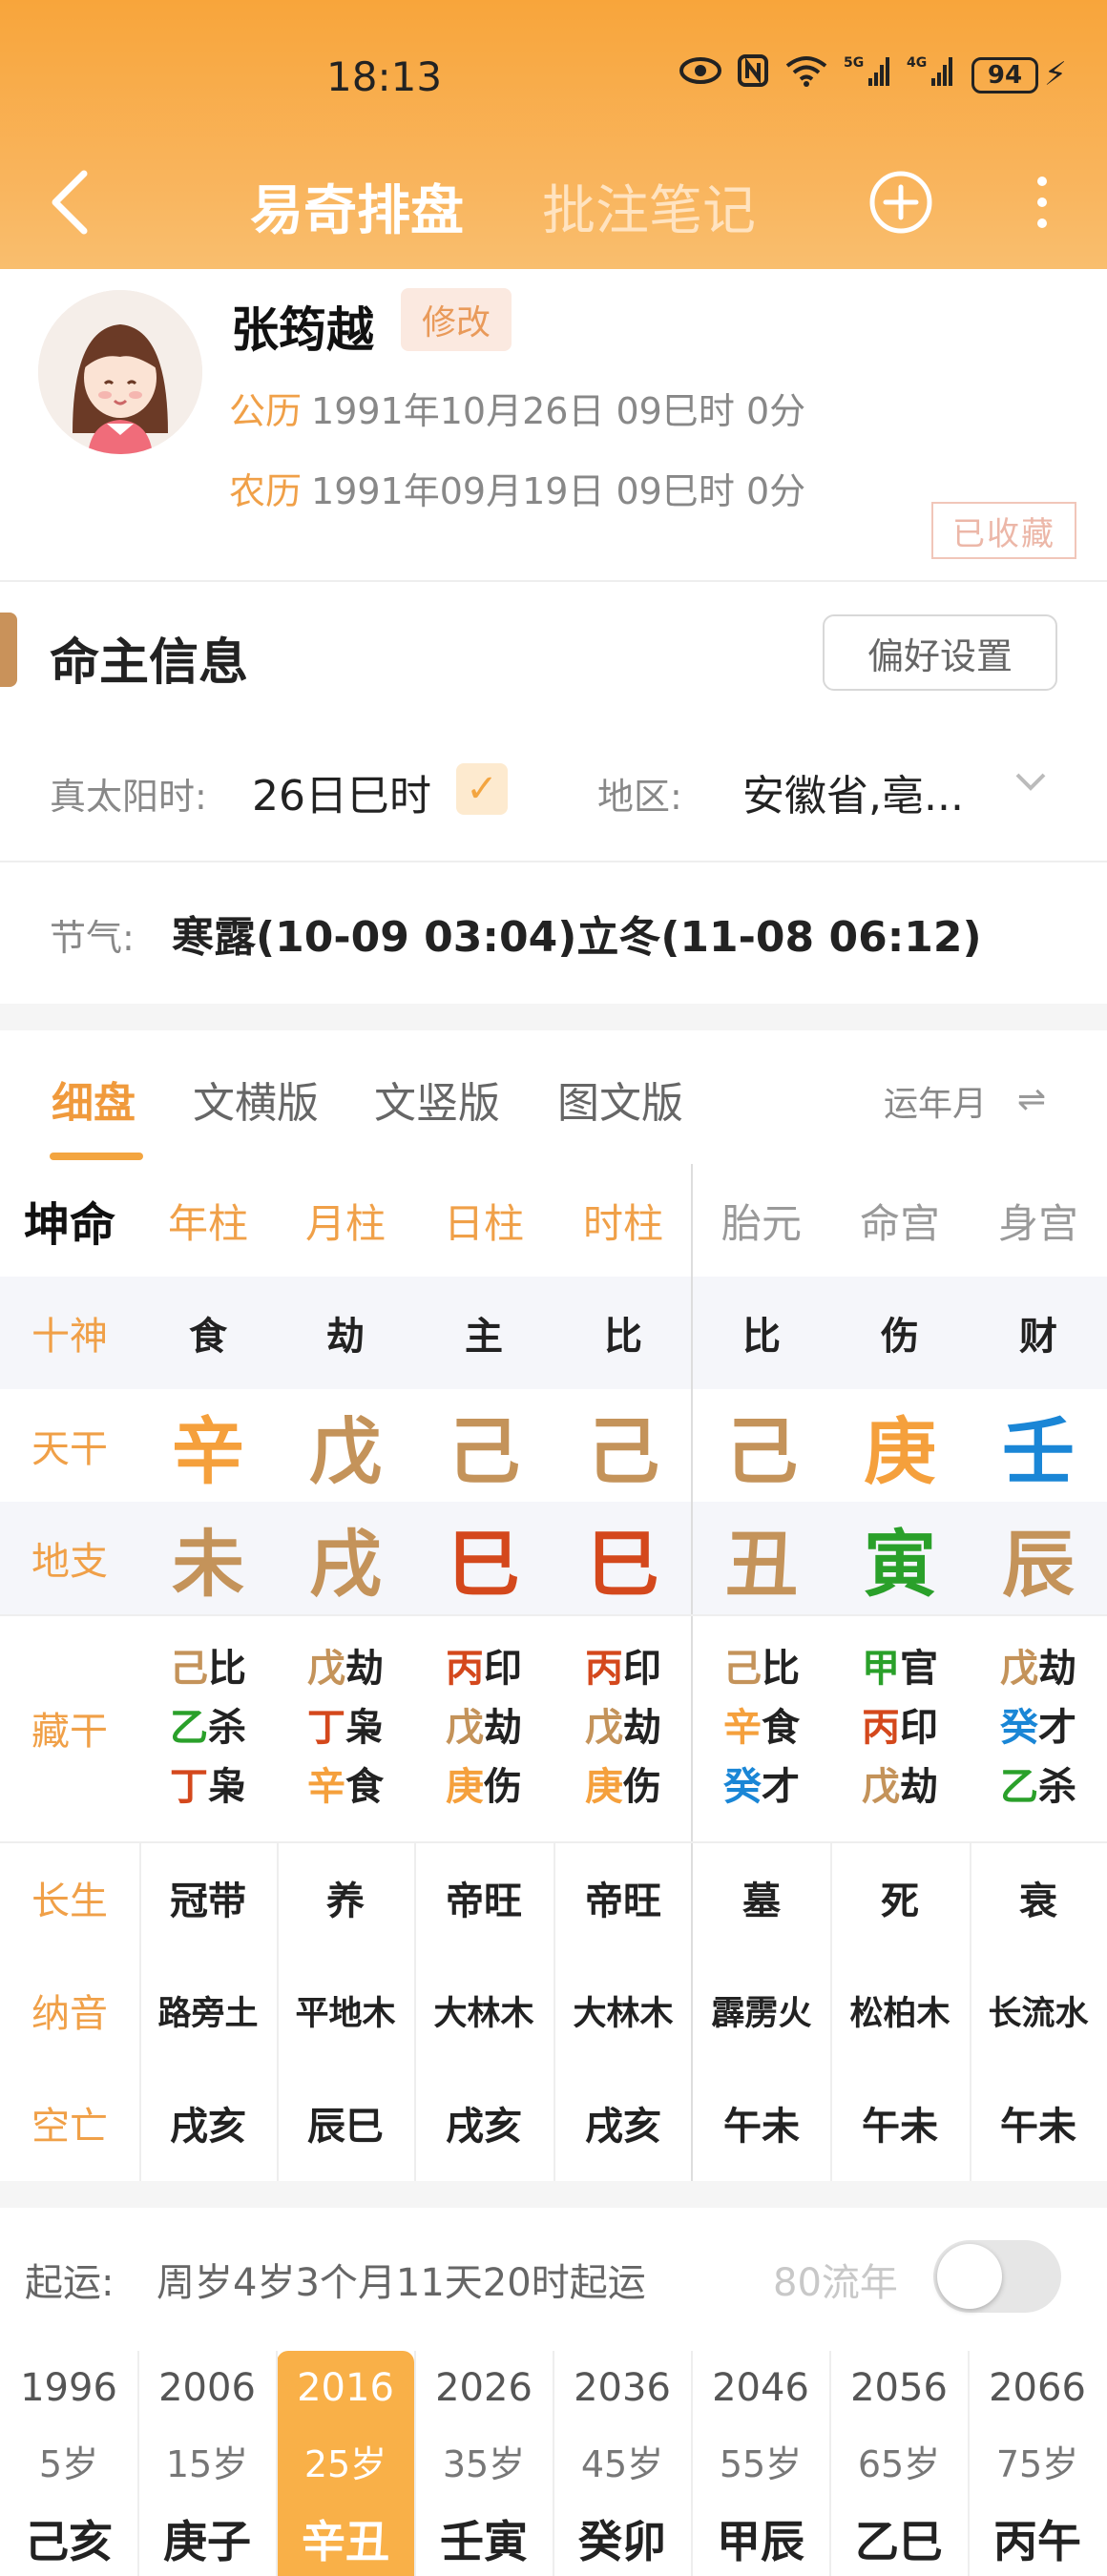 This screenshot has height=2576, width=1107. What do you see at coordinates (1005, 75) in the screenshot?
I see `battery-icon: 94` at bounding box center [1005, 75].